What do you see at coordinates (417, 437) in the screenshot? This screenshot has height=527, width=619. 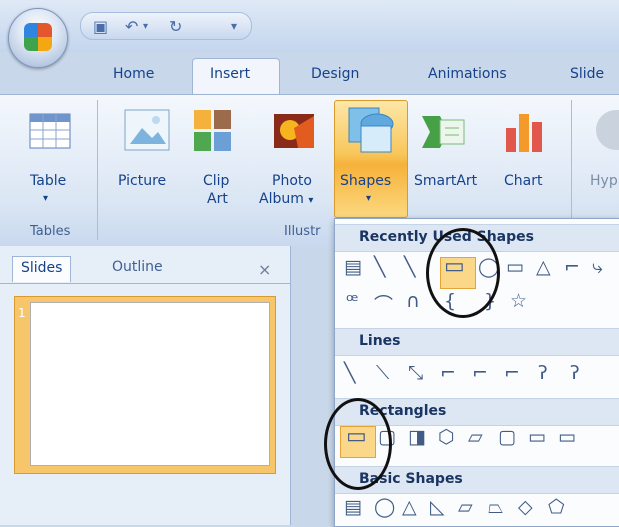 I see `snip-corner-rectangle-shape: ◨` at bounding box center [417, 437].